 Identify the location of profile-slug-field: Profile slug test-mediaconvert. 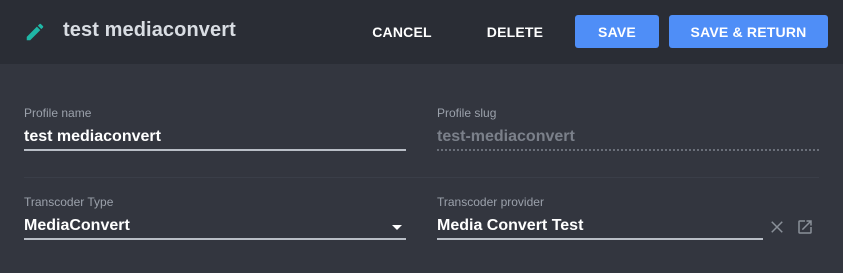
(628, 130).